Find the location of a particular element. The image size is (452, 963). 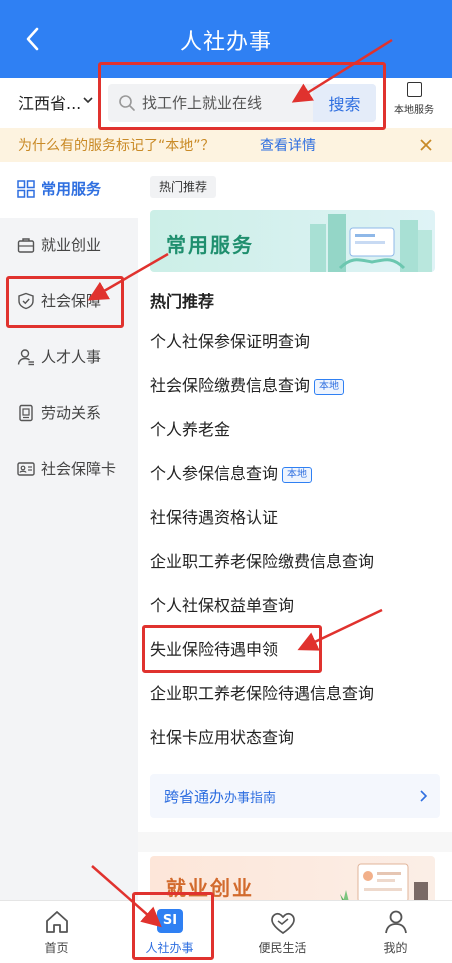

service-label: 社保卡应用状态查询 is located at coordinates (222, 737).